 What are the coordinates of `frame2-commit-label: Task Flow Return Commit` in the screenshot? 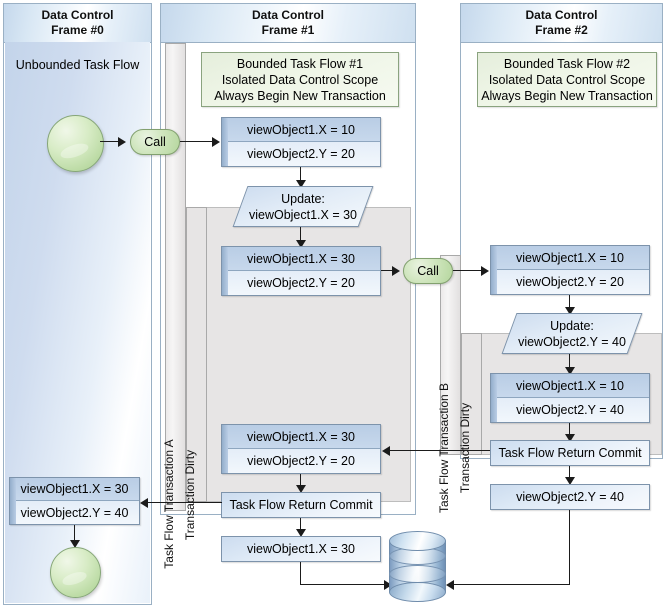 It's located at (570, 453).